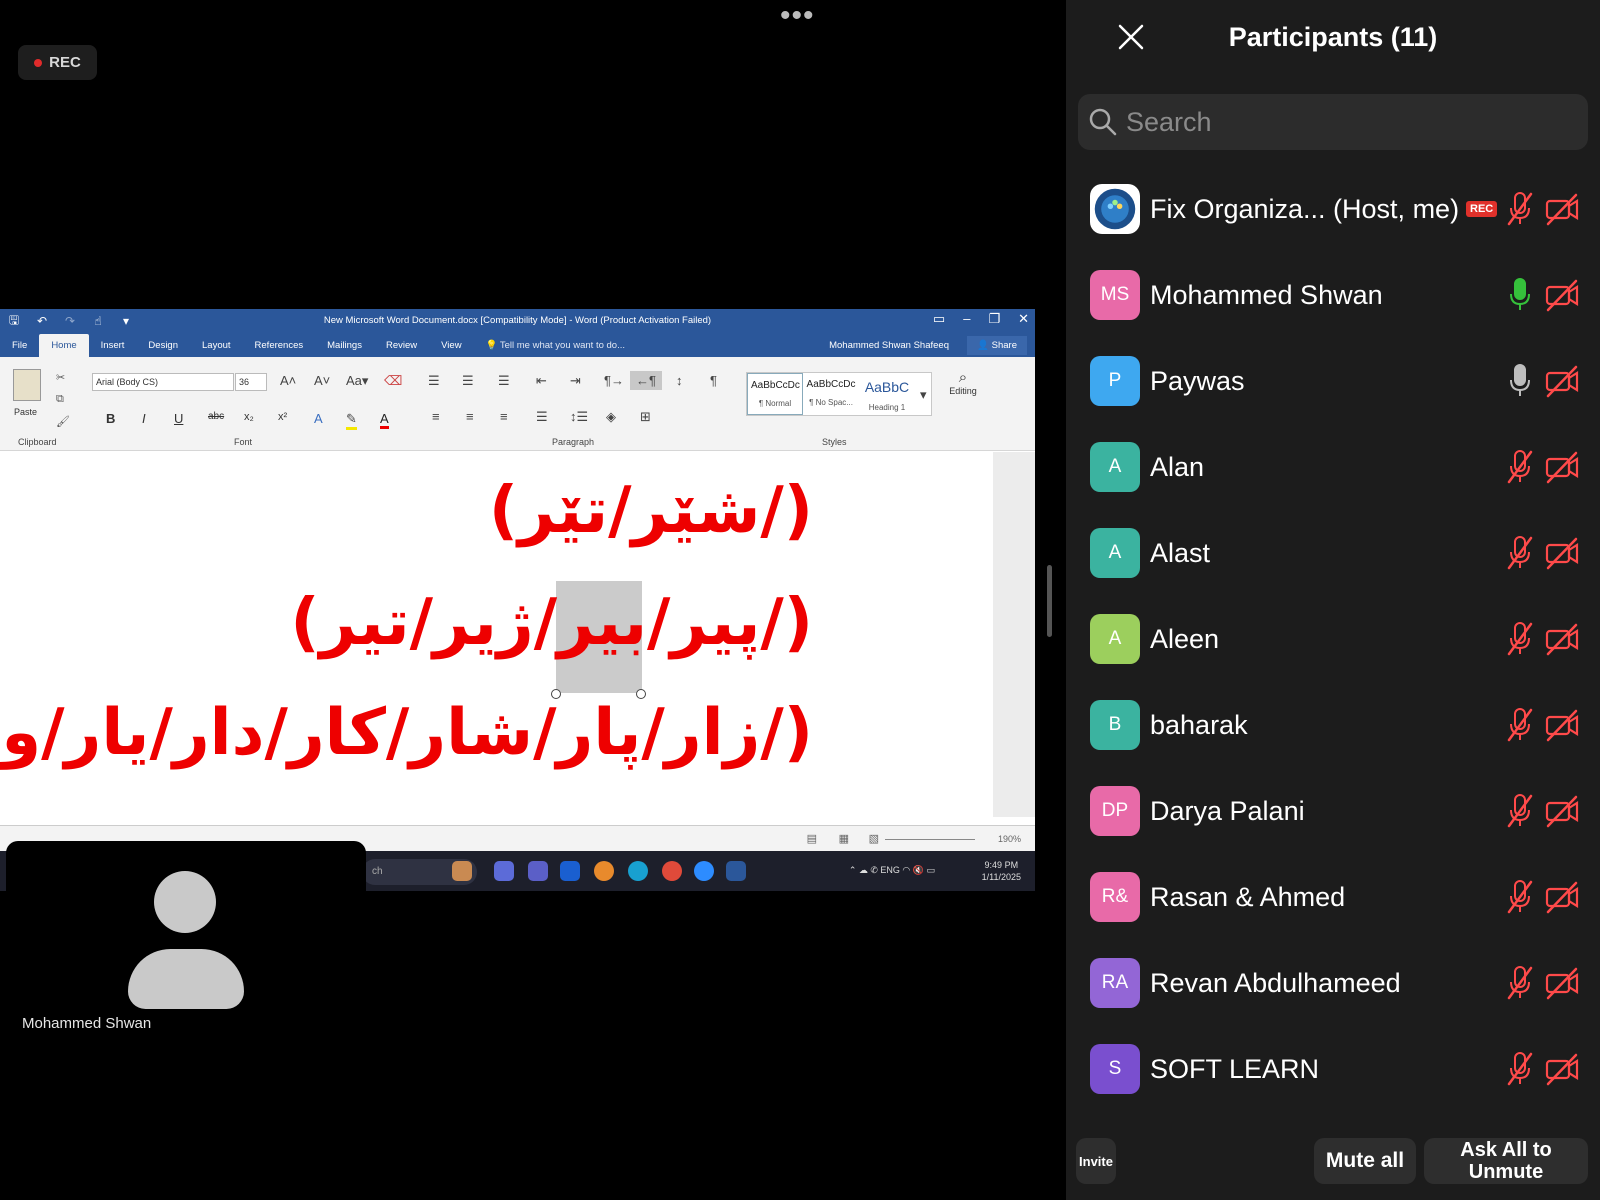 Image resolution: width=1600 pixels, height=1200 pixels. Describe the element at coordinates (645, 417) in the screenshot. I see `borders-icon: ⊞` at that location.